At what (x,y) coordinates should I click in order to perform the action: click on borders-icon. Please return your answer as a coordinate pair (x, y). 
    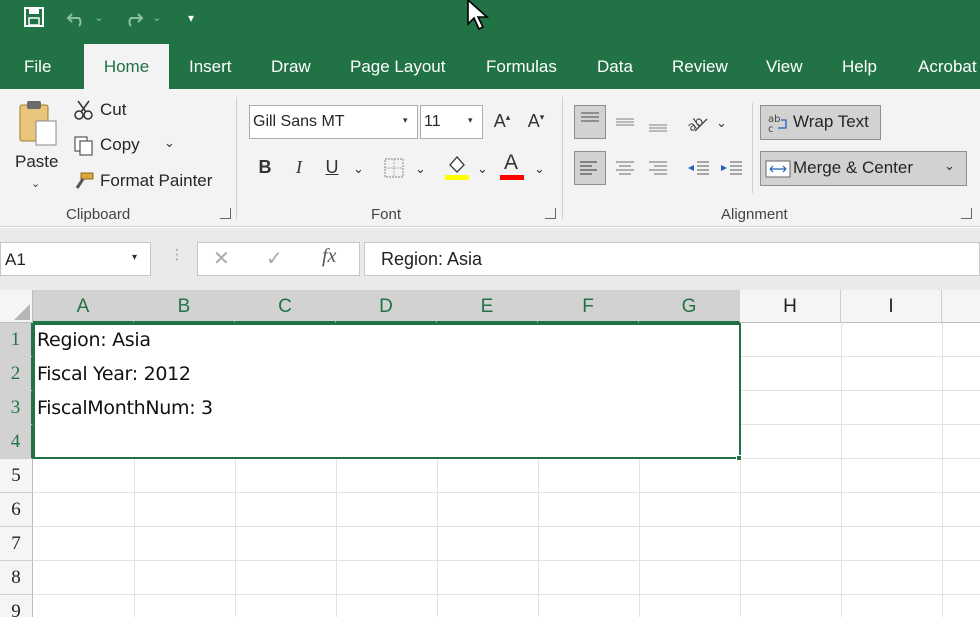
    Looking at the image, I should click on (394, 170).